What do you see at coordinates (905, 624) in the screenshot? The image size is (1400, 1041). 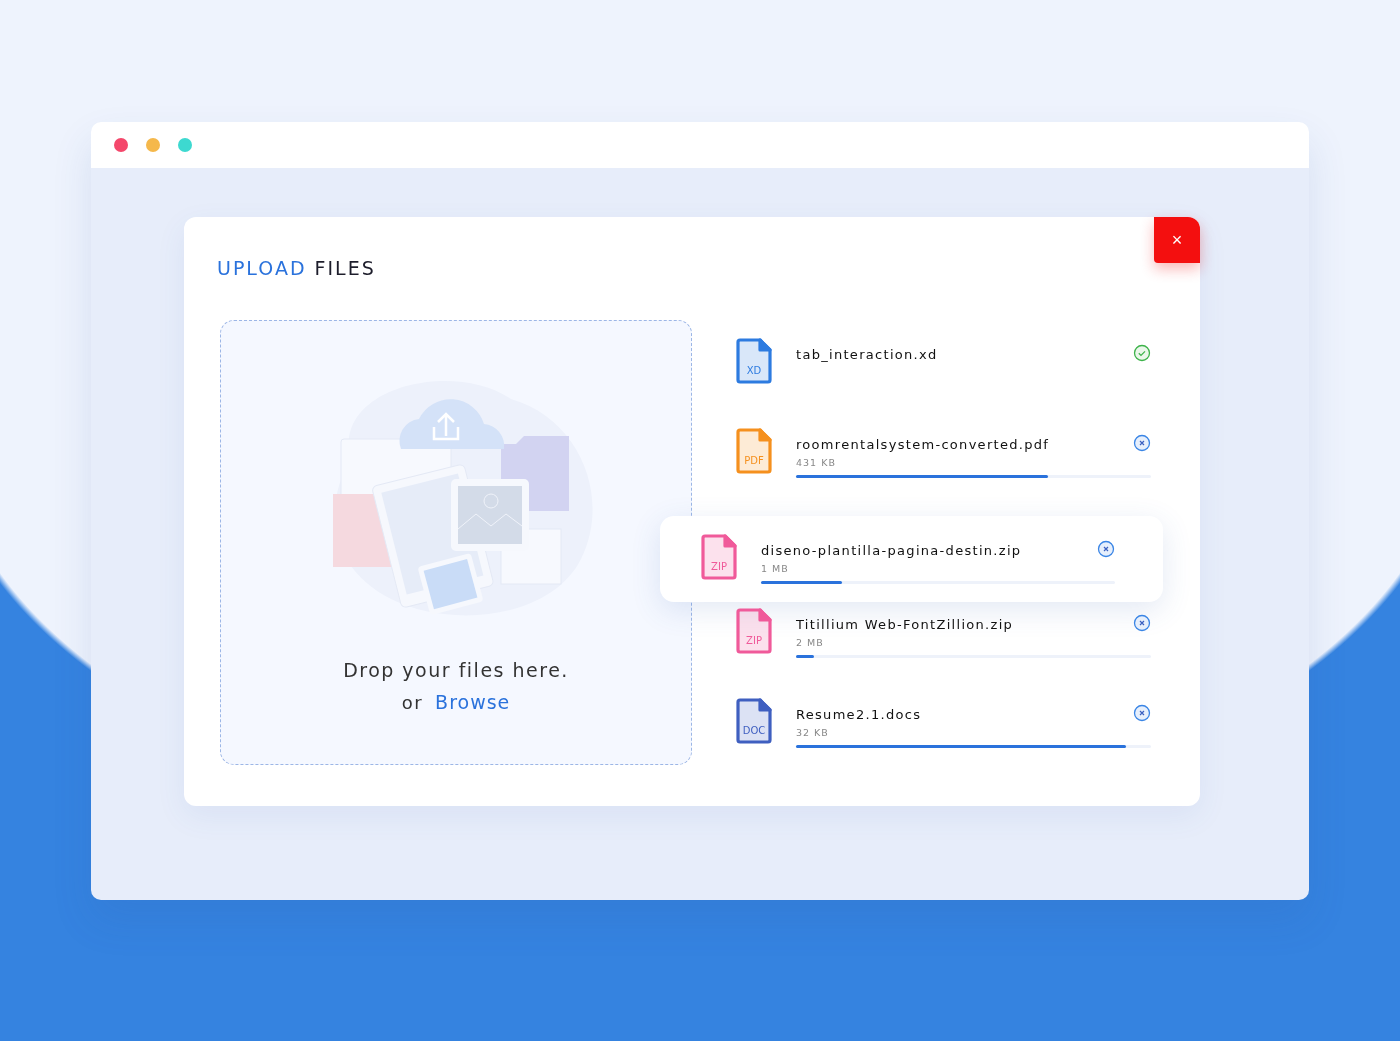 I see `file-name: Titillium Web-FontZillion.zip` at bounding box center [905, 624].